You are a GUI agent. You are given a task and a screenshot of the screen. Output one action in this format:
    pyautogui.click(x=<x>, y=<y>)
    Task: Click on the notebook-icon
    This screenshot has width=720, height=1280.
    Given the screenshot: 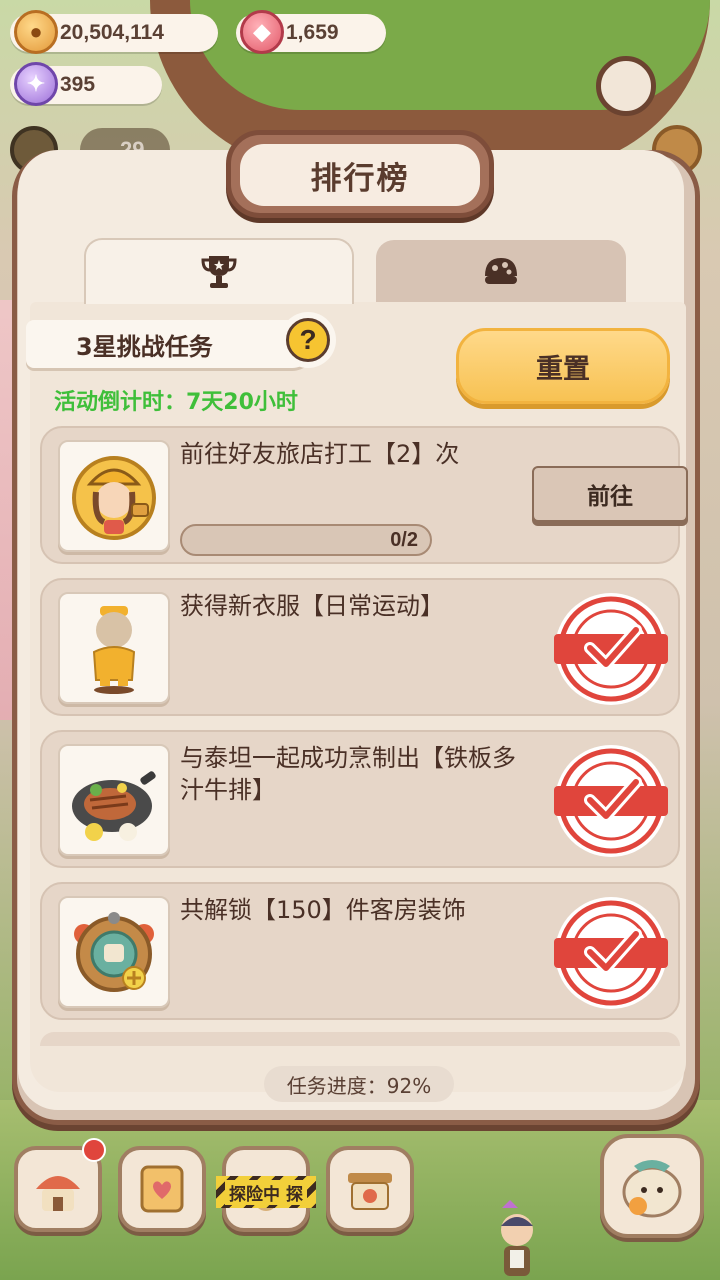 What is the action you would take?
    pyautogui.click(x=162, y=1189)
    